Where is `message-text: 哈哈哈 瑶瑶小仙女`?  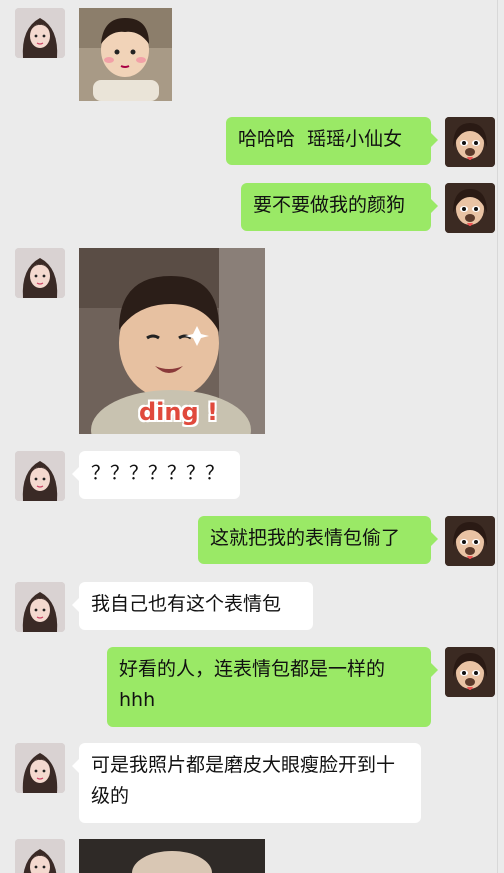 message-text: 哈哈哈 瑶瑶小仙女 is located at coordinates (320, 139).